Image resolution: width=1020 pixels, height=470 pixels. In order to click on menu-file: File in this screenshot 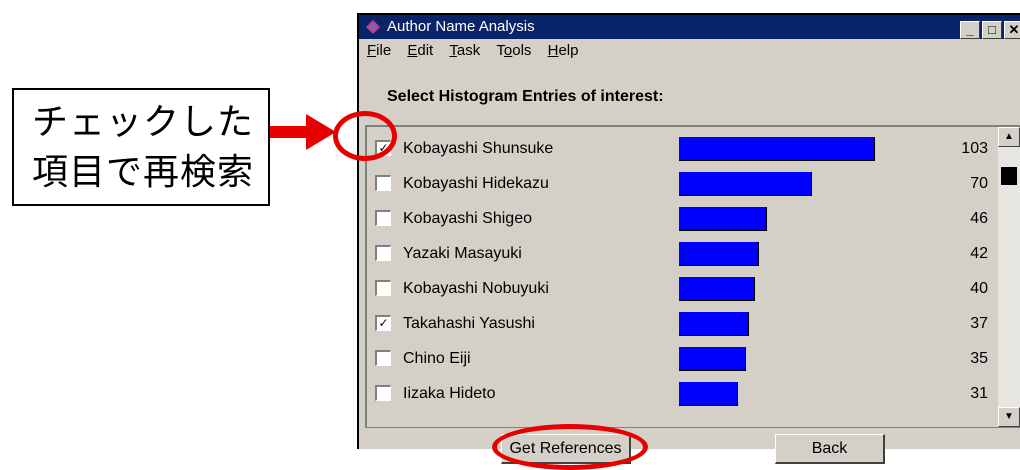, I will do `click(379, 50)`.